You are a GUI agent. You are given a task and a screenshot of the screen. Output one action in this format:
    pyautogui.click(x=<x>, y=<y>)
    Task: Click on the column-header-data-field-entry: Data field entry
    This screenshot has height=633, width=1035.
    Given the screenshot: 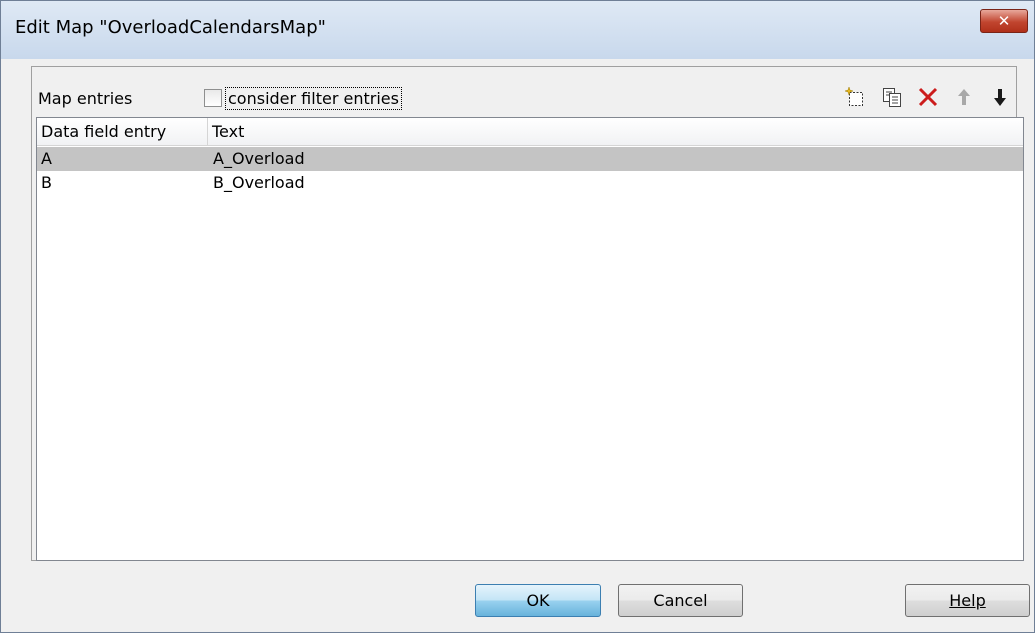 What is the action you would take?
    pyautogui.click(x=122, y=132)
    